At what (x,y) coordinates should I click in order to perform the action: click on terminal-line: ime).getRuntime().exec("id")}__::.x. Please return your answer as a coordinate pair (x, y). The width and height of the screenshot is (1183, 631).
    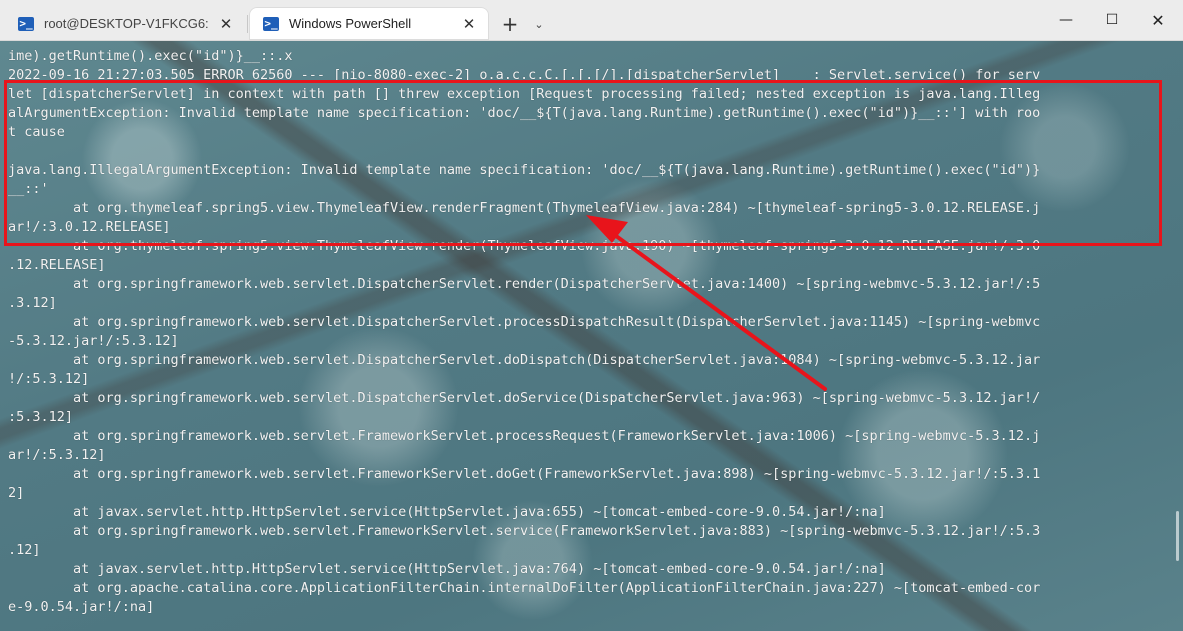
    Looking at the image, I should click on (150, 56).